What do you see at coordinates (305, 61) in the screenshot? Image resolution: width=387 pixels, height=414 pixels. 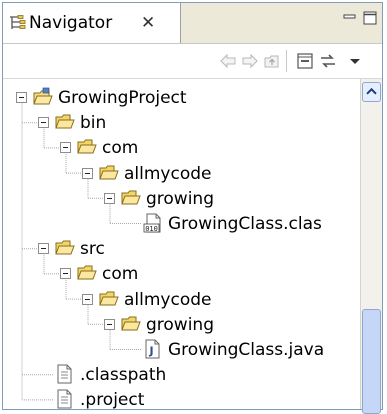 I see `collapse-all-icon` at bounding box center [305, 61].